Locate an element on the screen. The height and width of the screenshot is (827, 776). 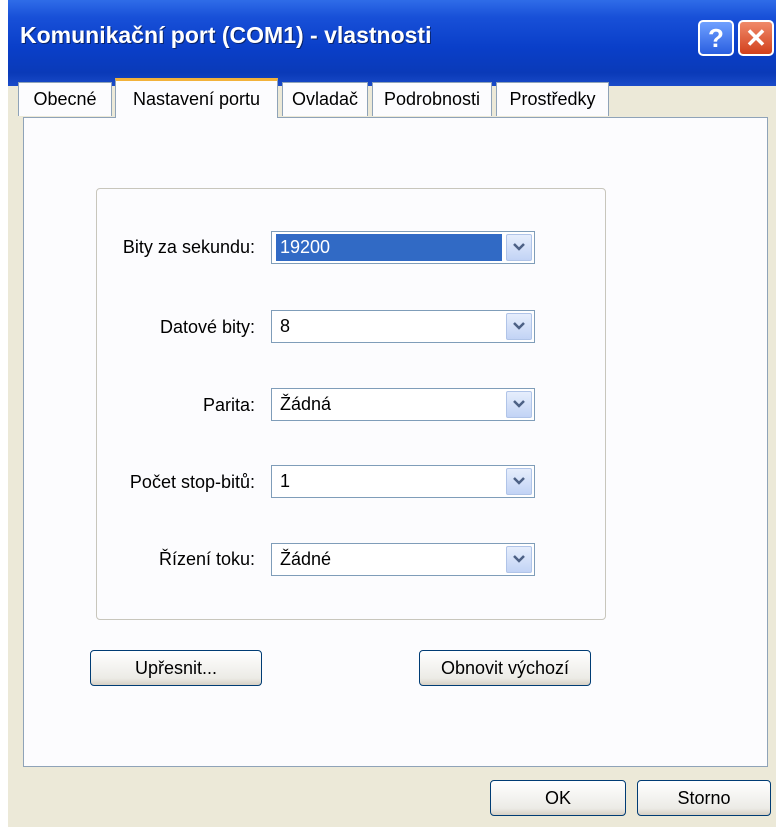
bits-per-second-select: 19200 is located at coordinates (403, 247).